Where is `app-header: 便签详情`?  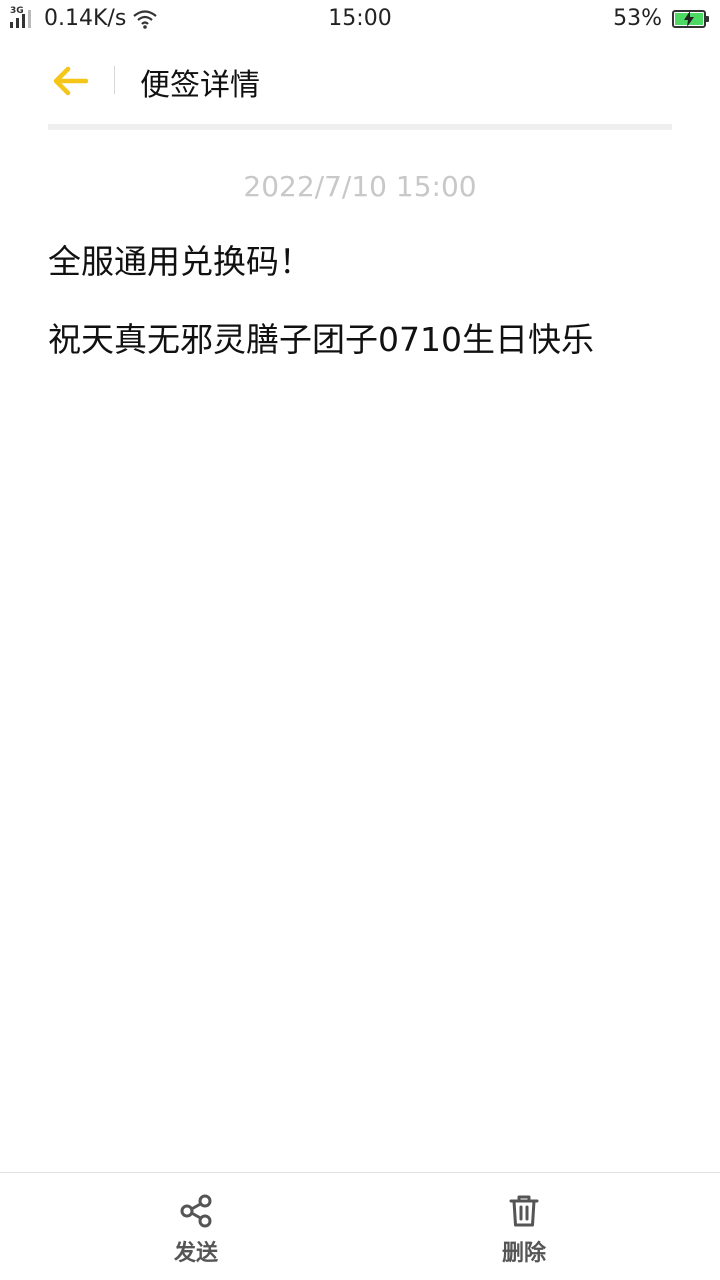
app-header: 便签详情 is located at coordinates (360, 84).